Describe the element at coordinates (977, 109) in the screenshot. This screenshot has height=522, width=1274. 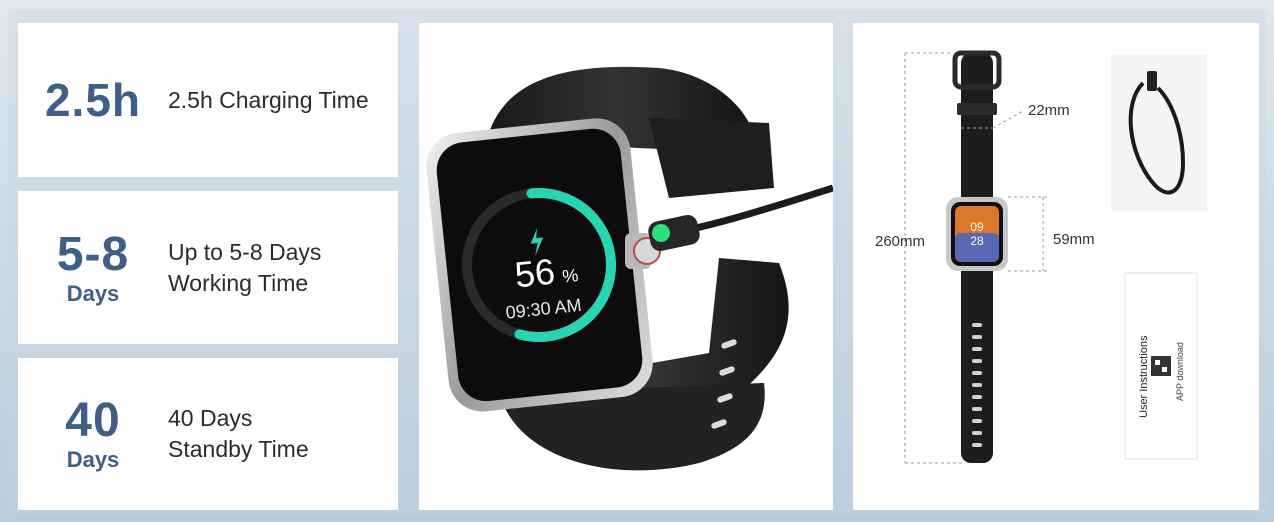
I see `strap-keeper` at that location.